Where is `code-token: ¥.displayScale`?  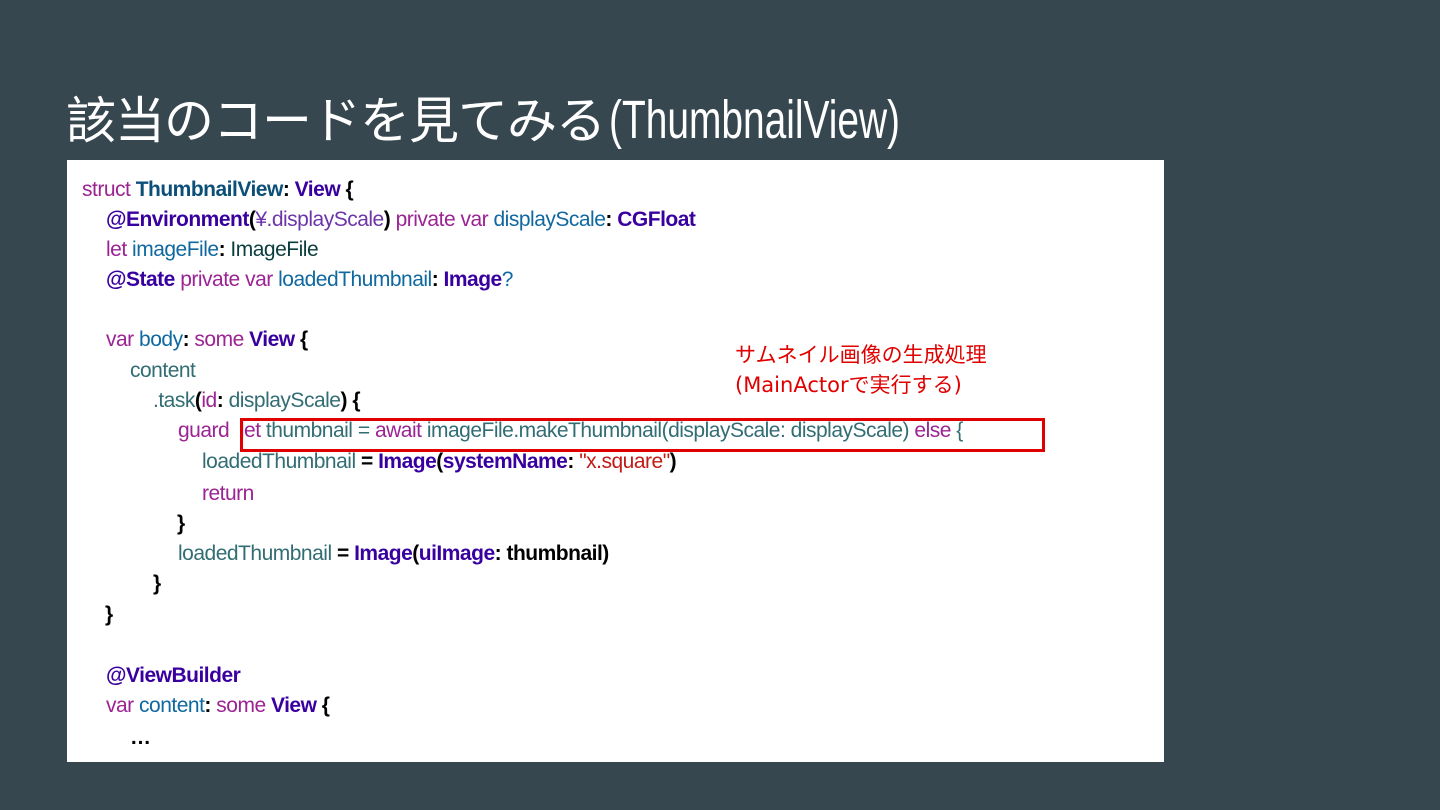
code-token: ¥.displayScale is located at coordinates (319, 219).